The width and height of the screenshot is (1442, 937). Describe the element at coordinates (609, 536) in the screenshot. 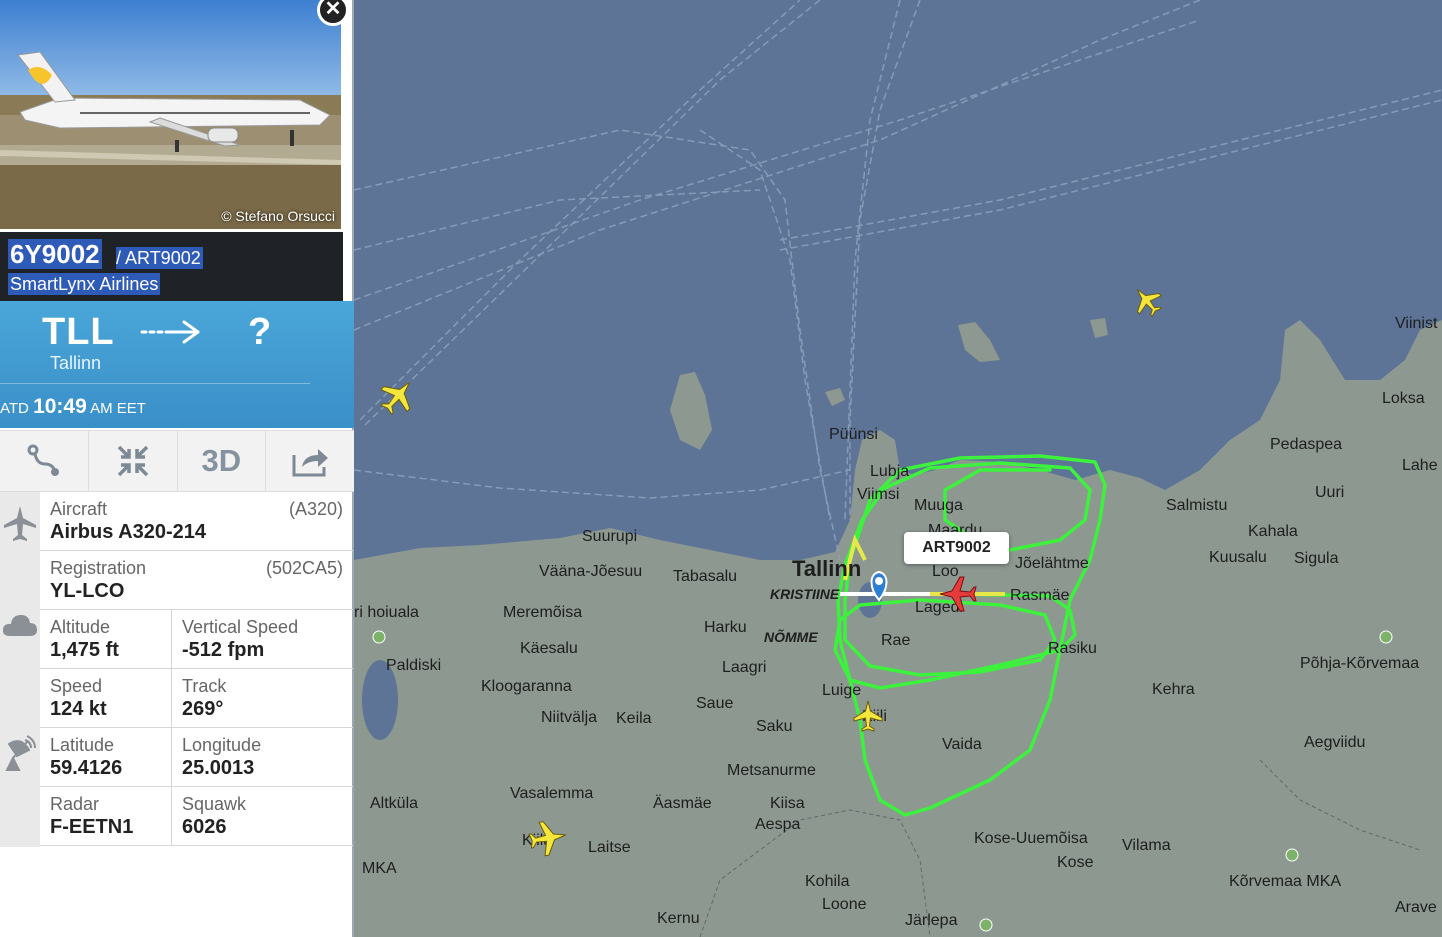

I see `place-label: Suurupi` at that location.